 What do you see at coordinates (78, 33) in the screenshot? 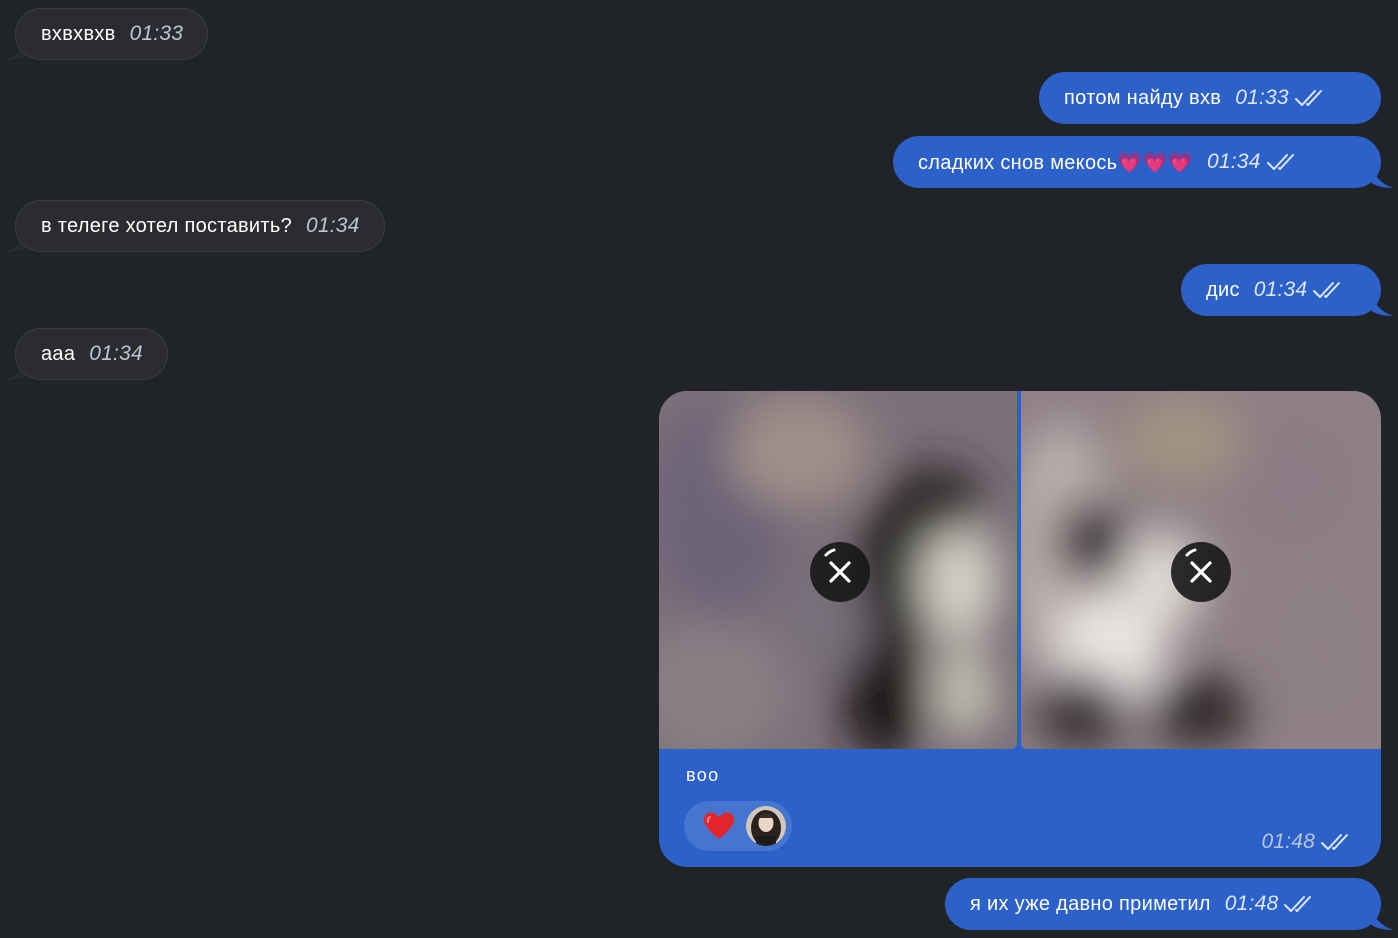
I see `message-text: вхвхвхв` at bounding box center [78, 33].